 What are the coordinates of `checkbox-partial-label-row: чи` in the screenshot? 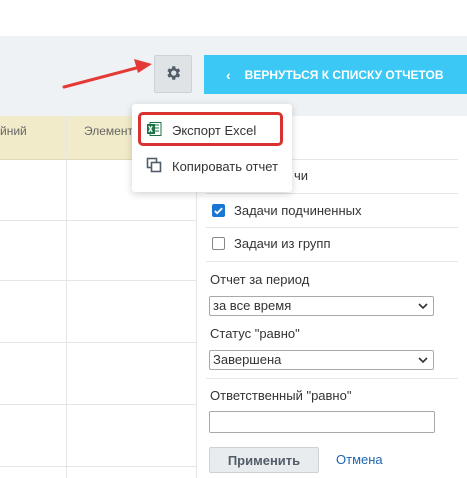 It's located at (301, 175).